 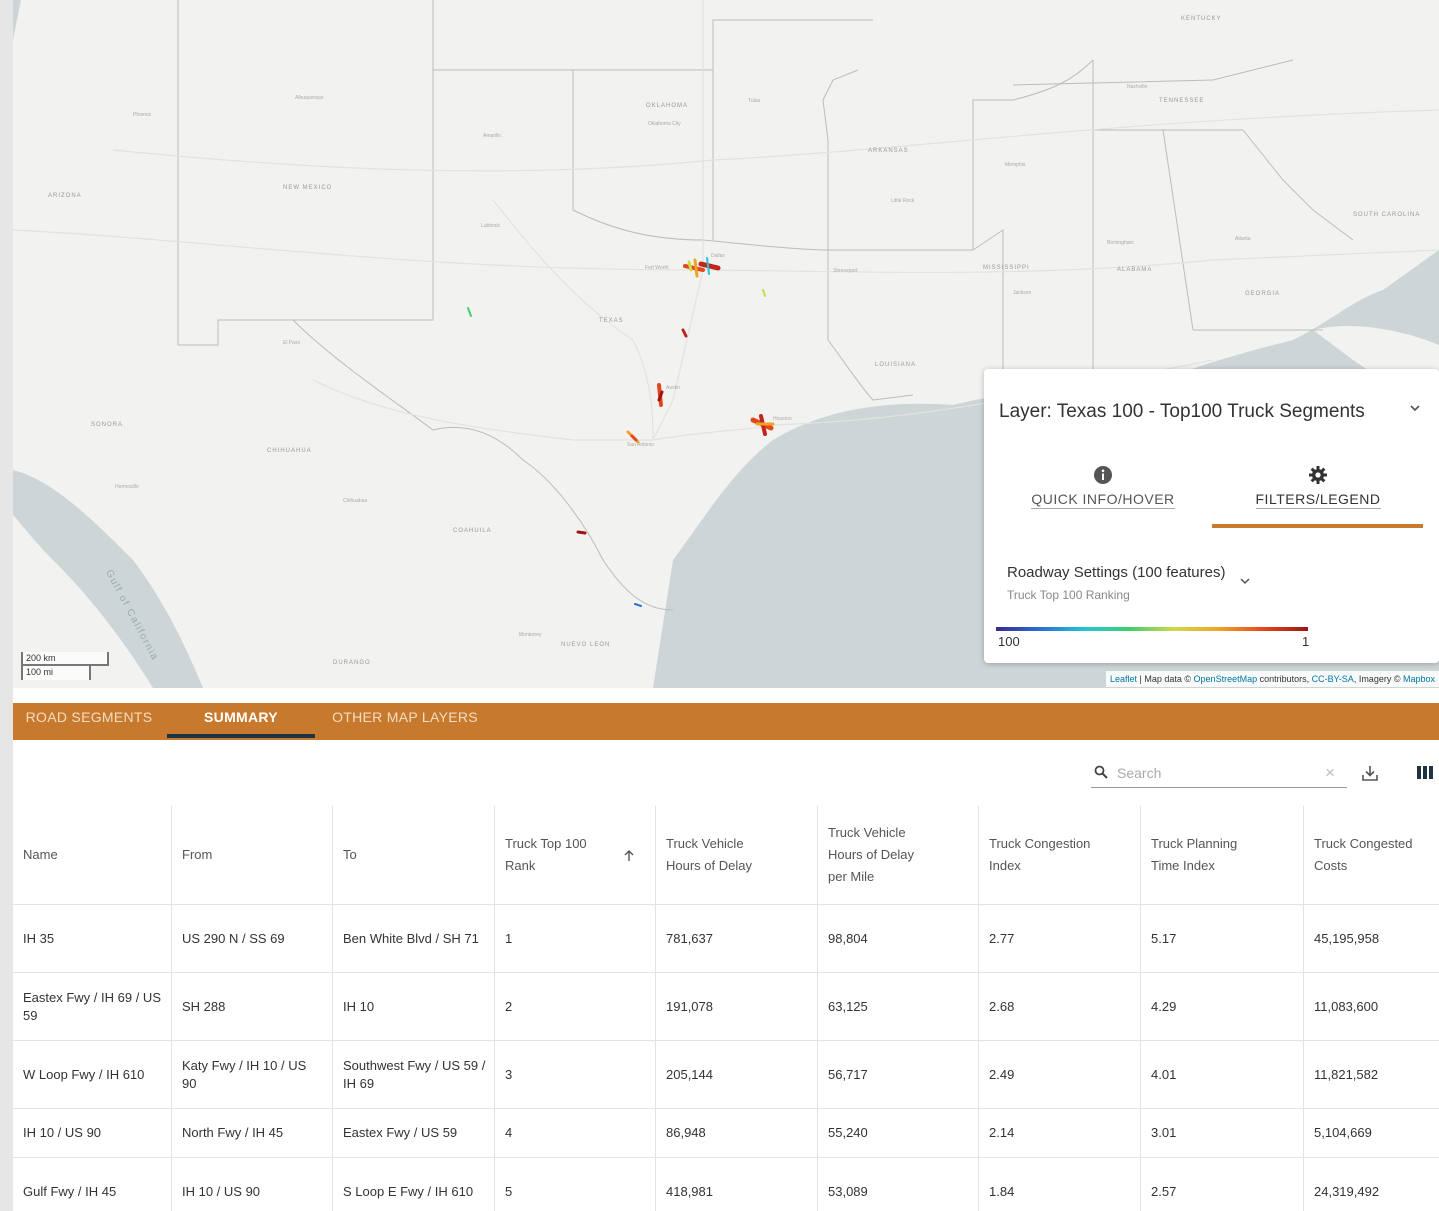 What do you see at coordinates (1006, 268) in the screenshot?
I see `map-state-label: MISSISSIPPI` at bounding box center [1006, 268].